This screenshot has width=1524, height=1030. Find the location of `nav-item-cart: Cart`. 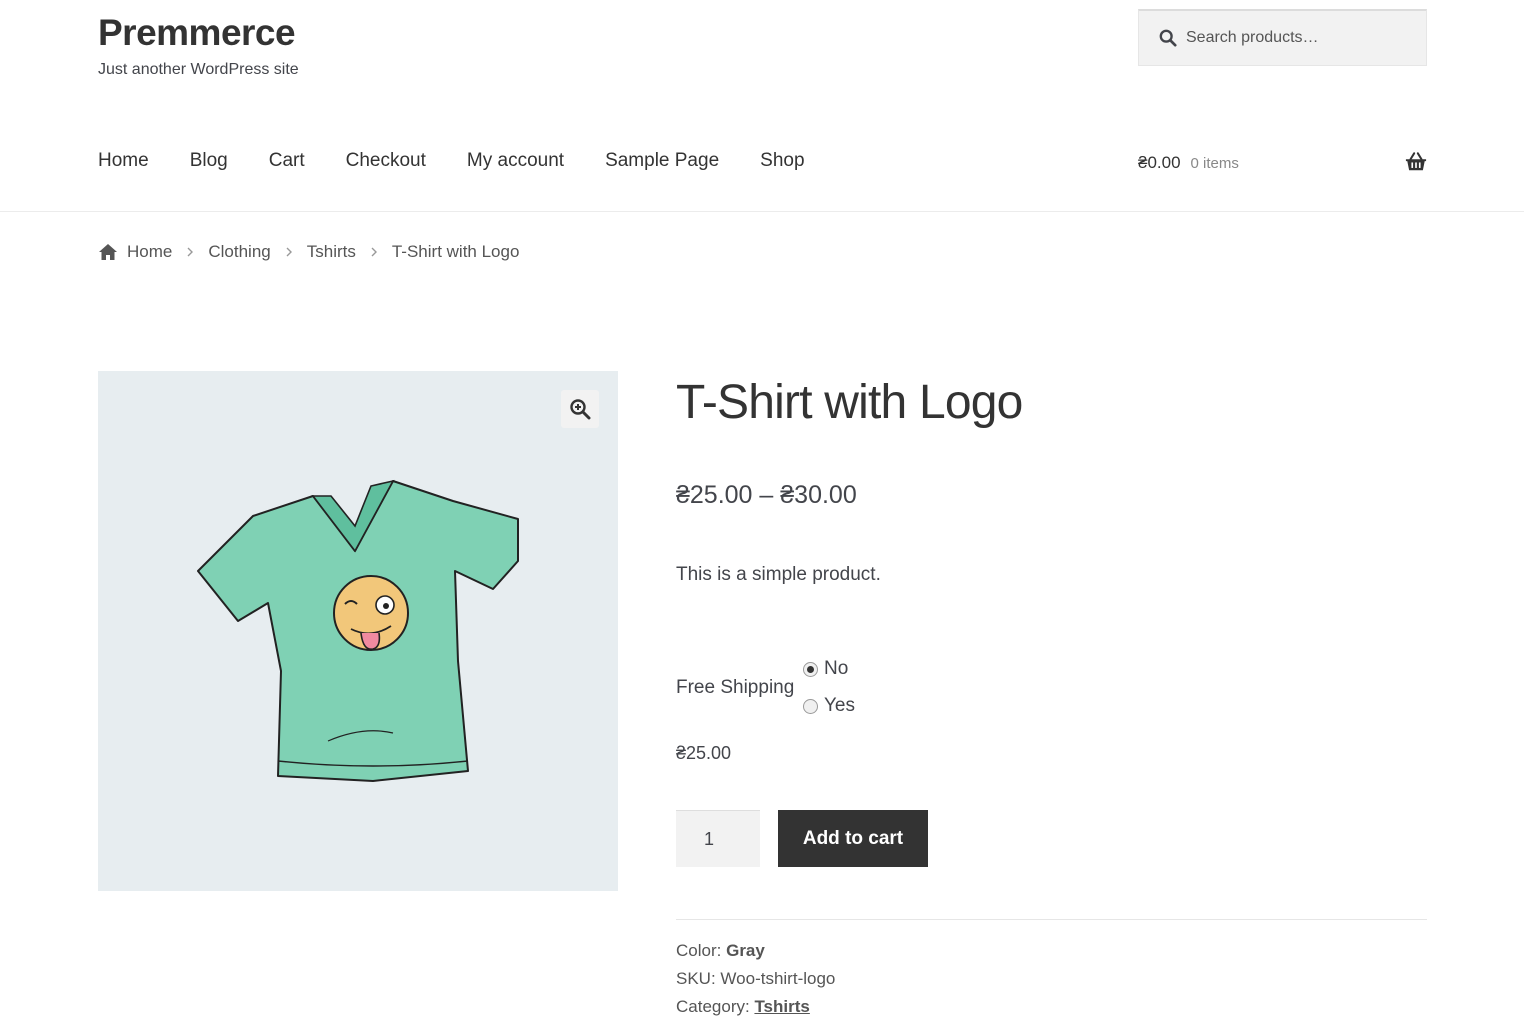

nav-item-cart: Cart is located at coordinates (287, 161).